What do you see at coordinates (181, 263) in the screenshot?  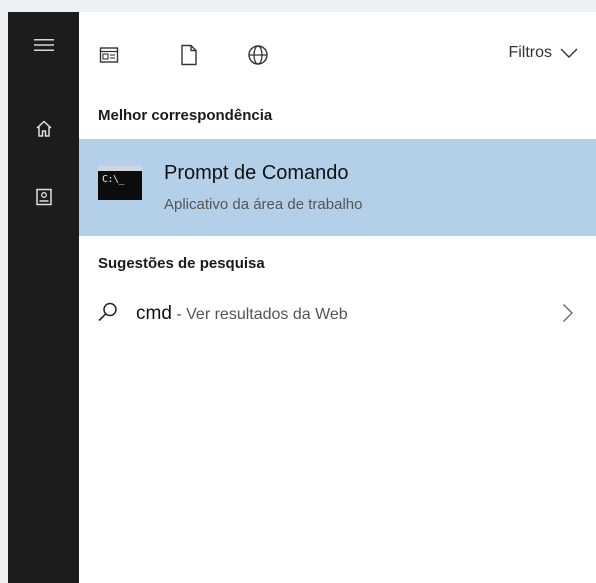 I see `suggestions-heading: Sugestões de pesquisa` at bounding box center [181, 263].